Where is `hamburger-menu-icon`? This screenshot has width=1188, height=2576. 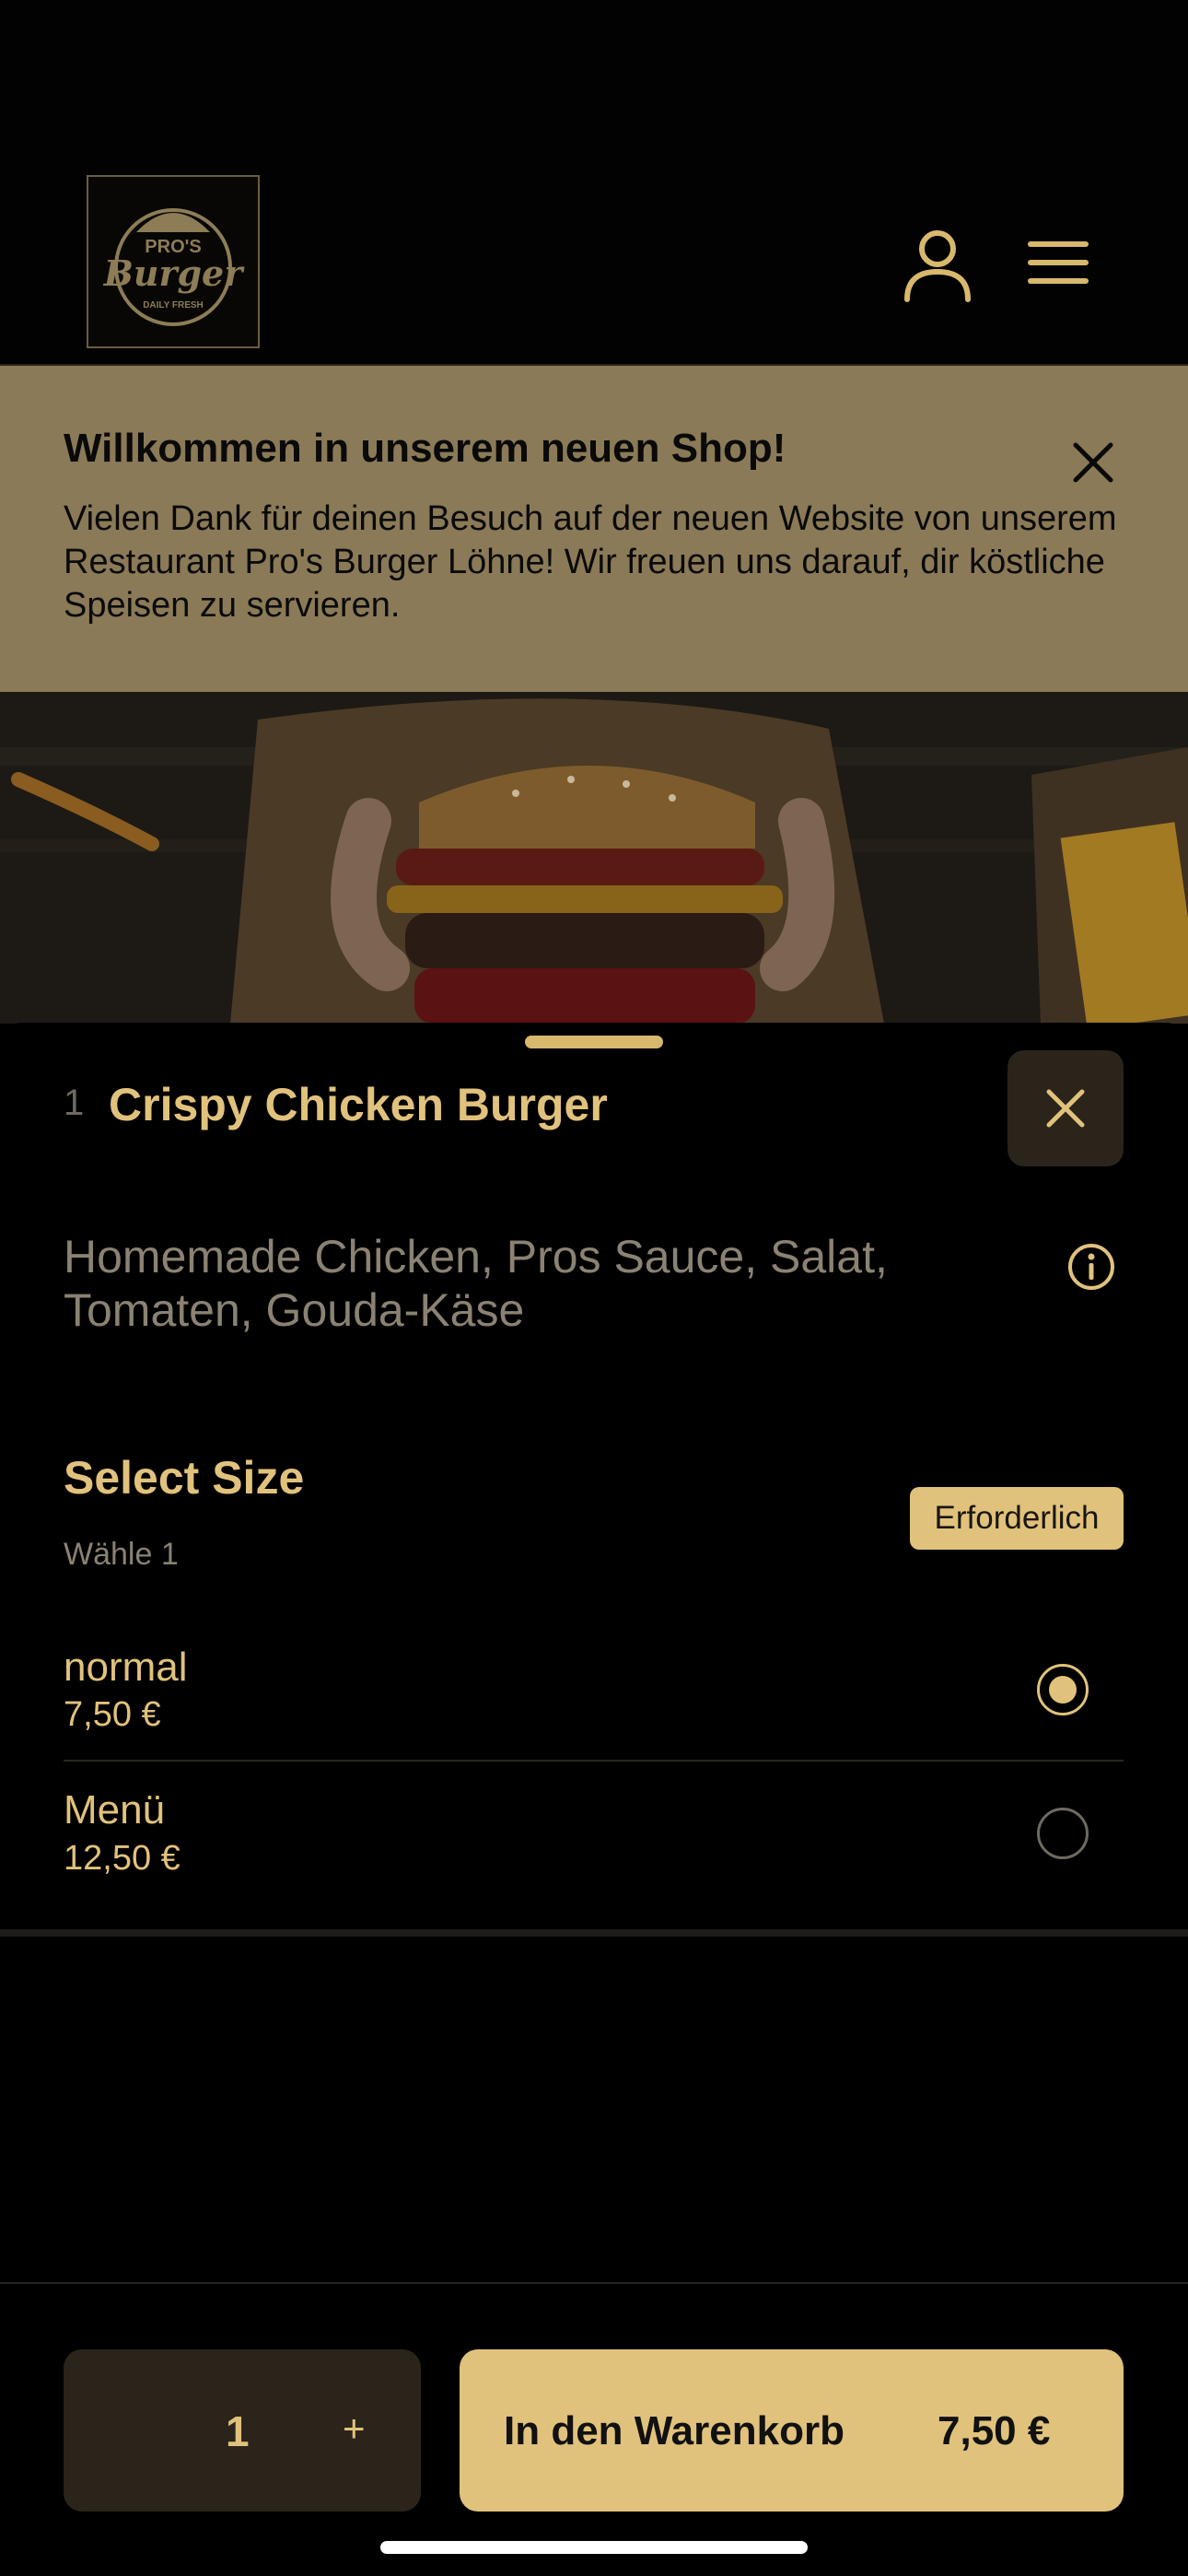 hamburger-menu-icon is located at coordinates (1064, 262).